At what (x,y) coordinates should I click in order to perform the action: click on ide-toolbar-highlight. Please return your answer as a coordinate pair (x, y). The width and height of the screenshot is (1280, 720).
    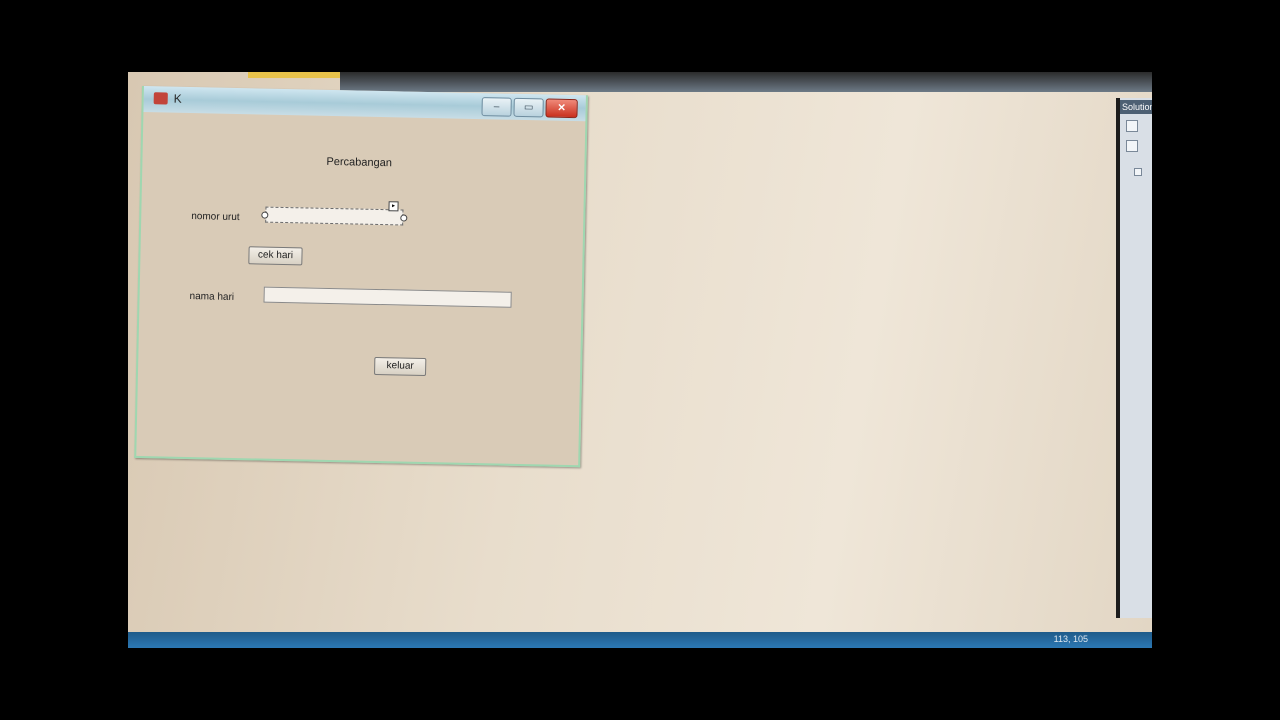
    Looking at the image, I should click on (294, 75).